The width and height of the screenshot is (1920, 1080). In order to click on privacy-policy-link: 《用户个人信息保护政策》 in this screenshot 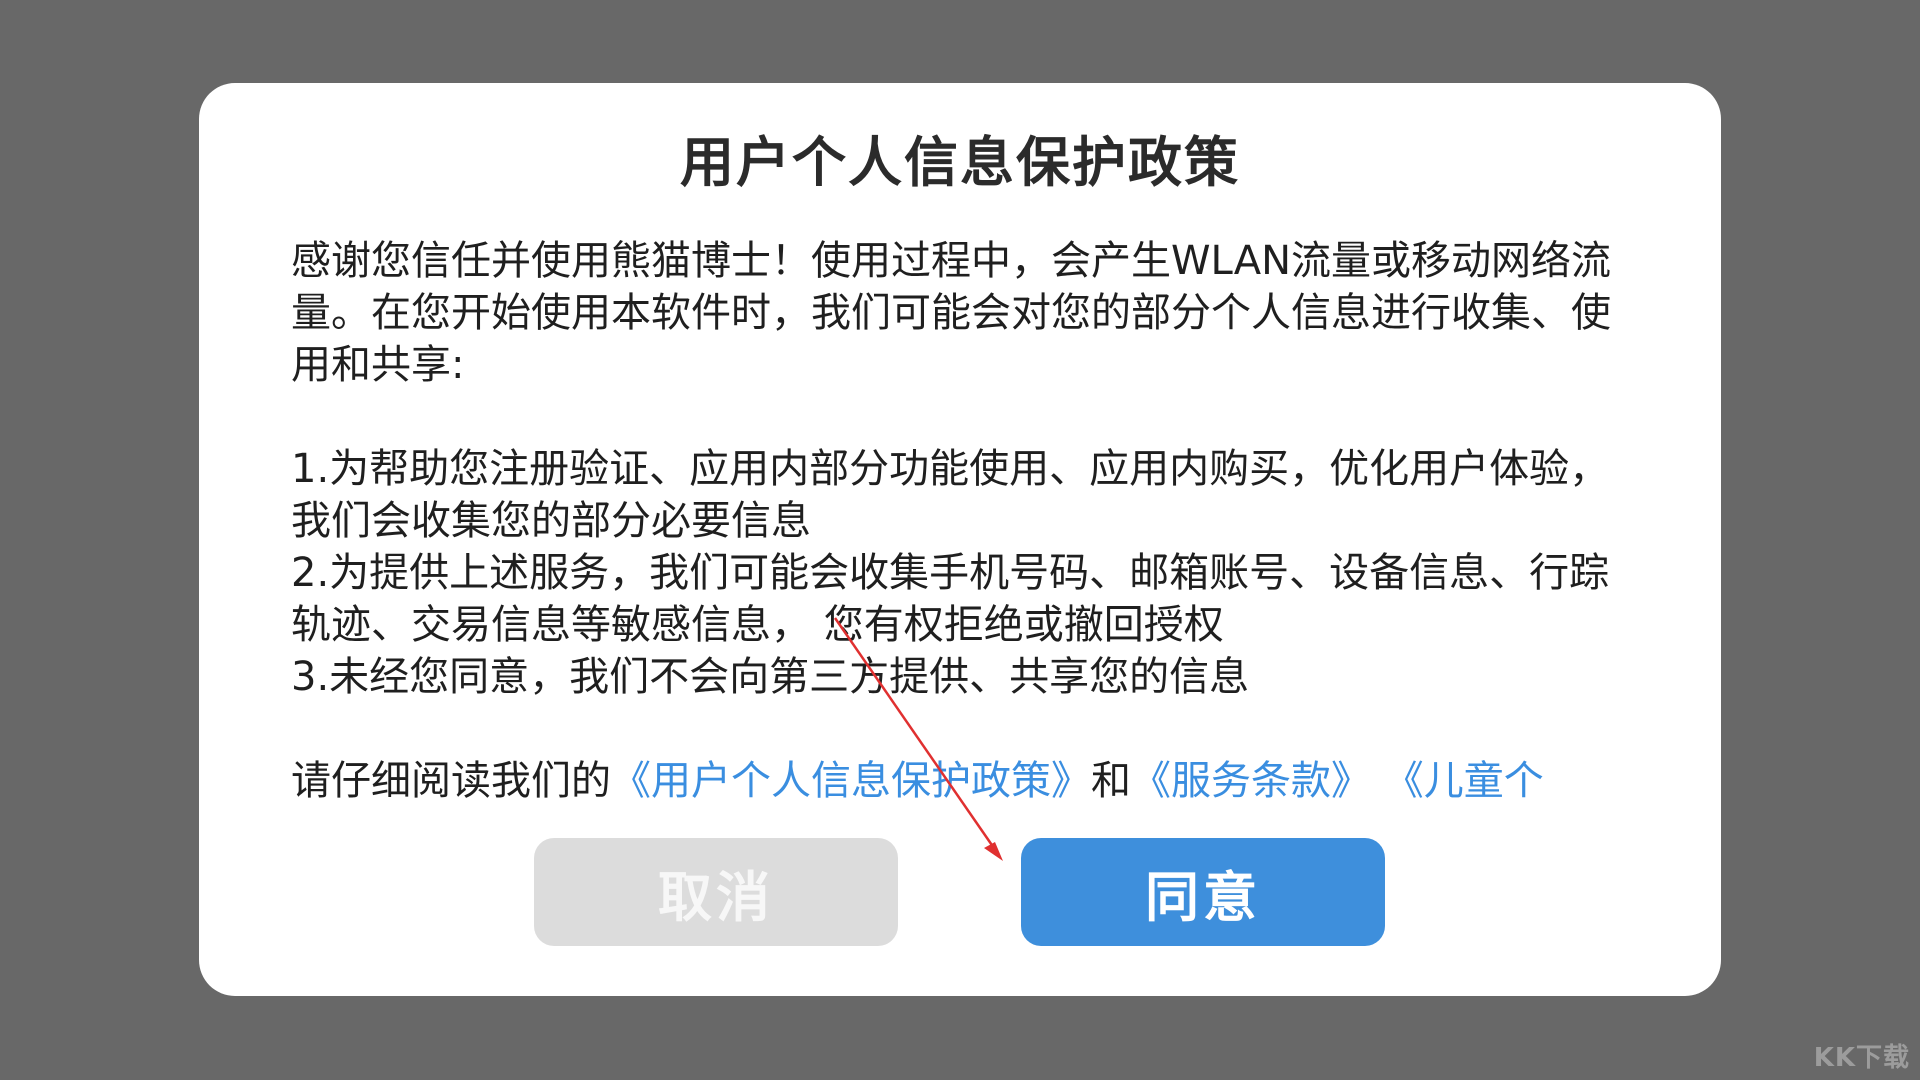, I will do `click(851, 781)`.